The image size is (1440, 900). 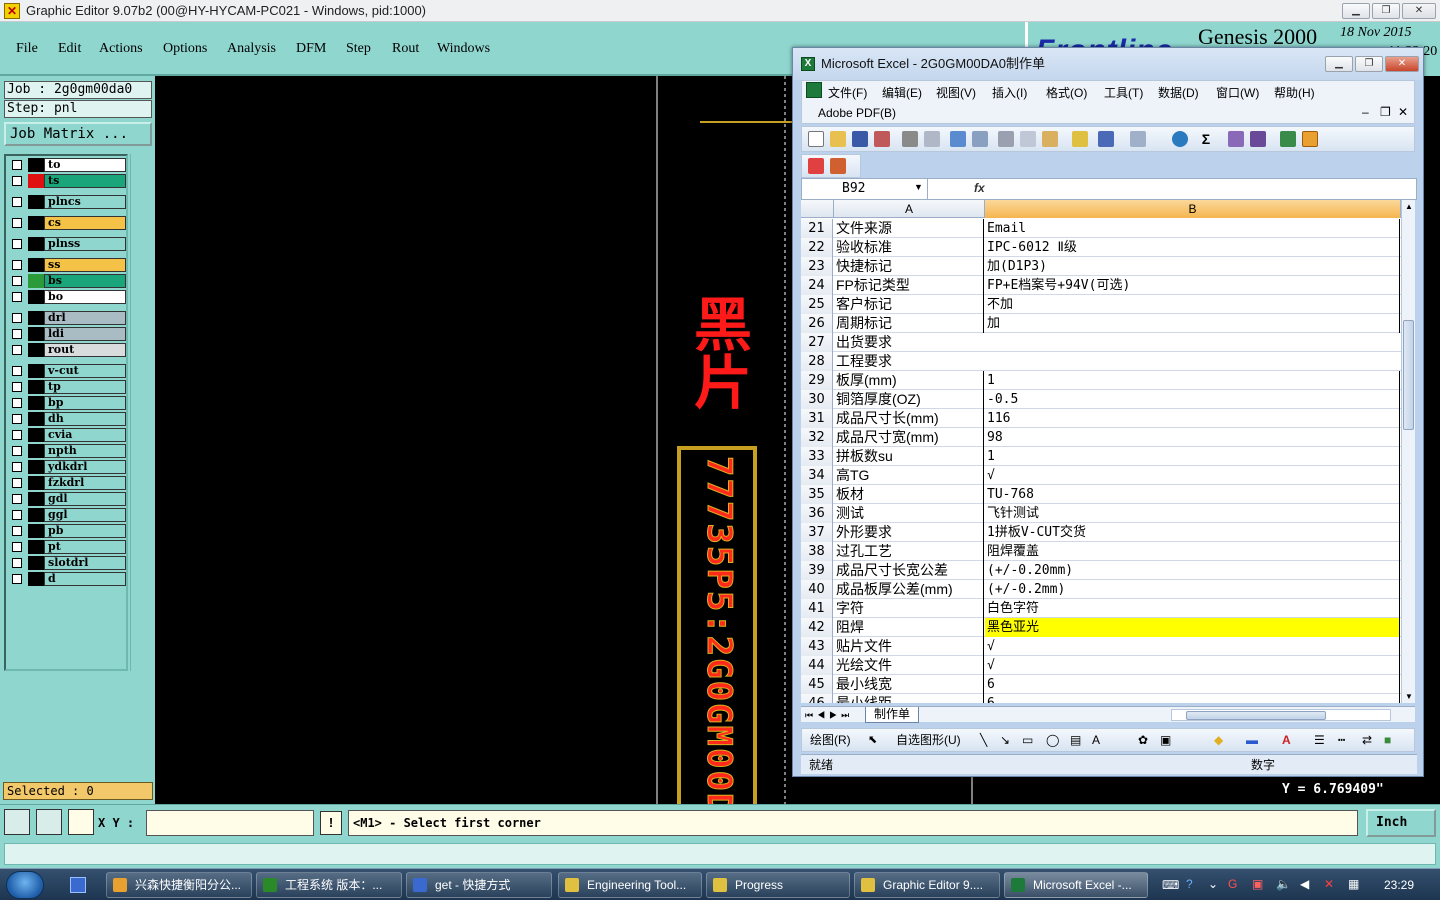 I want to click on scroll-down-icon: ▼, so click(x=1409, y=696).